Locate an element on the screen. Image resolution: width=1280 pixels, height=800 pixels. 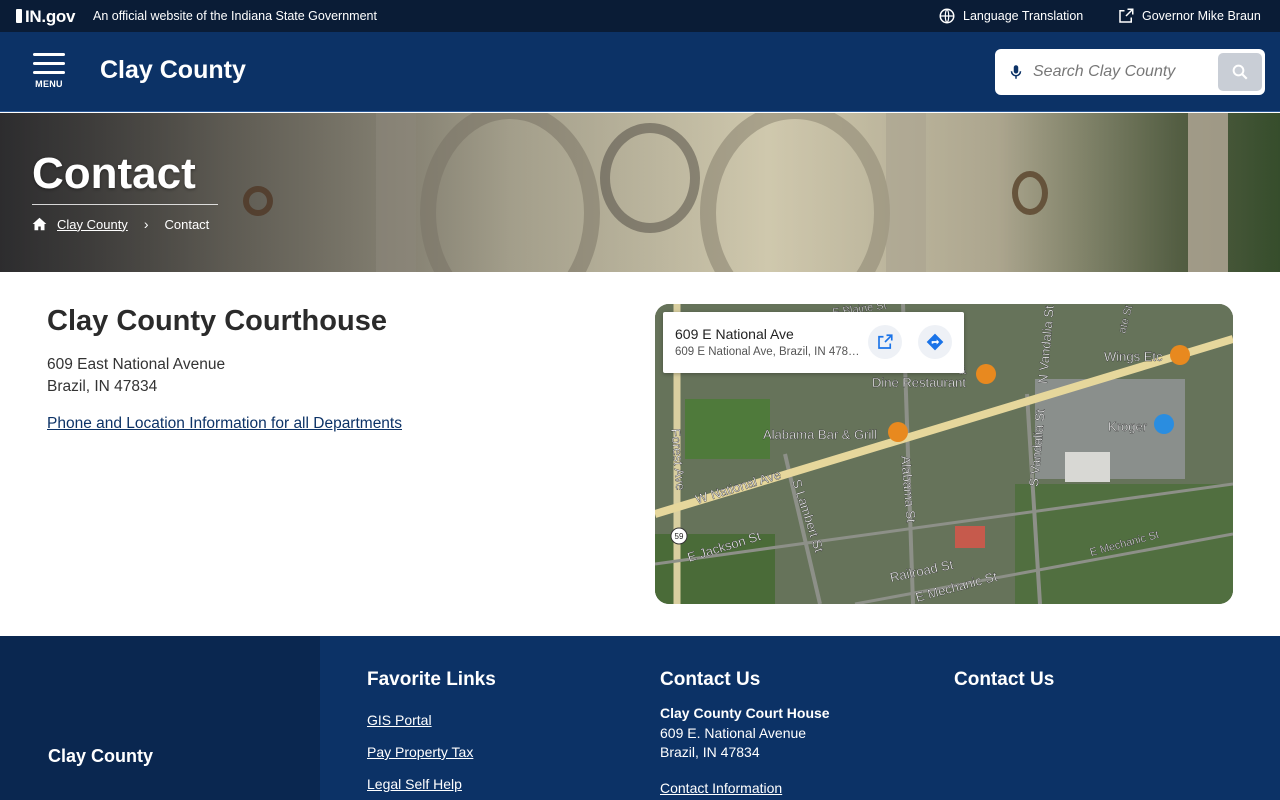
bar-marker-icon is located at coordinates (898, 432).